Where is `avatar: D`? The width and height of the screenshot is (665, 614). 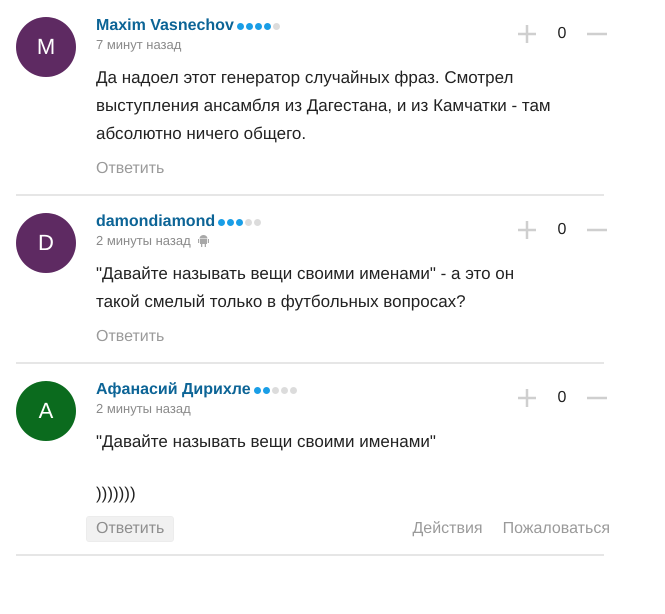
avatar: D is located at coordinates (46, 243).